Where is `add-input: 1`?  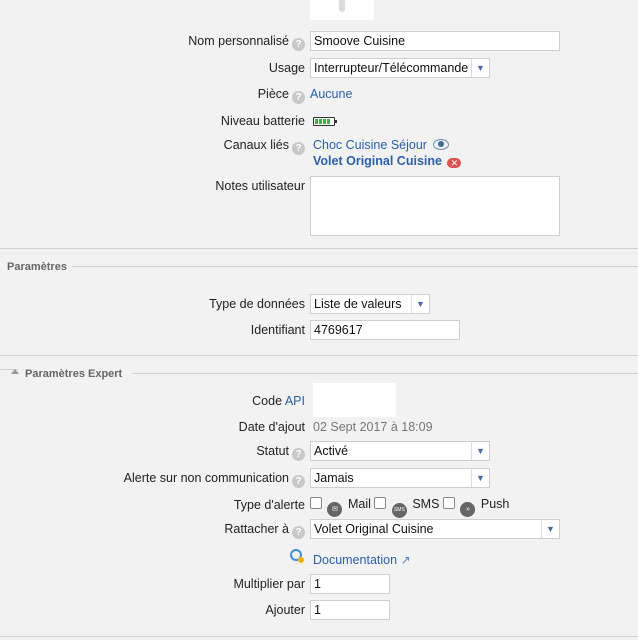
add-input: 1 is located at coordinates (350, 610).